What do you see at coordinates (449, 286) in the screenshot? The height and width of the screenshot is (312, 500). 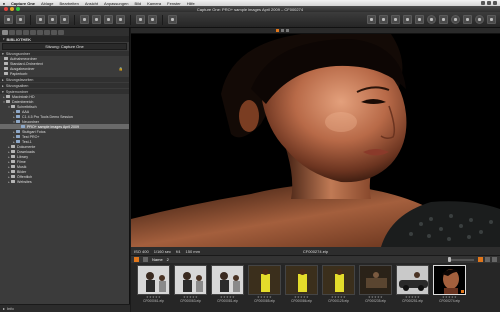 I see `thumbnail: ★★★★★ CF000274.eip` at bounding box center [449, 286].